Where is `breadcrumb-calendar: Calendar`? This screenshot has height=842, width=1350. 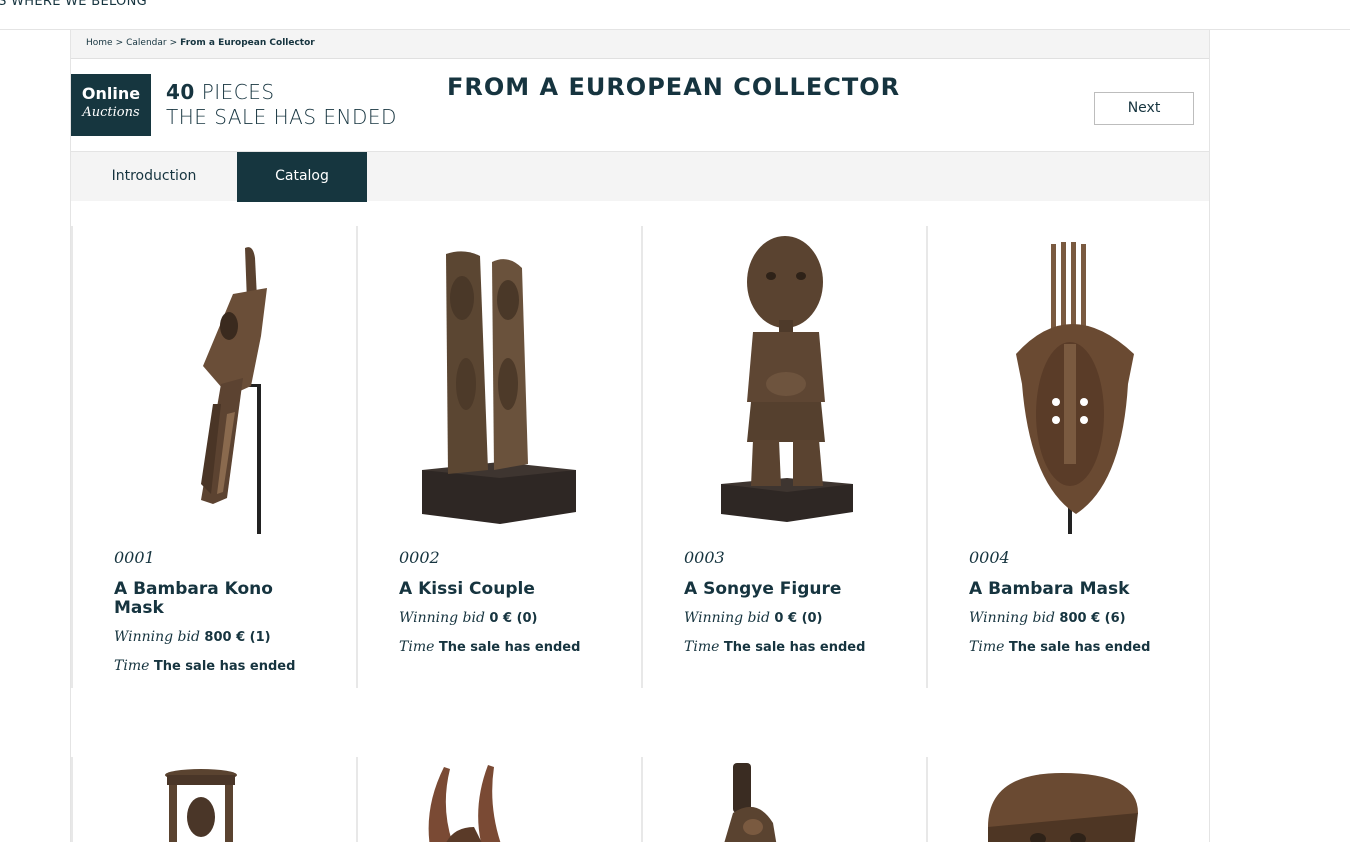
breadcrumb-calendar: Calendar is located at coordinates (146, 43).